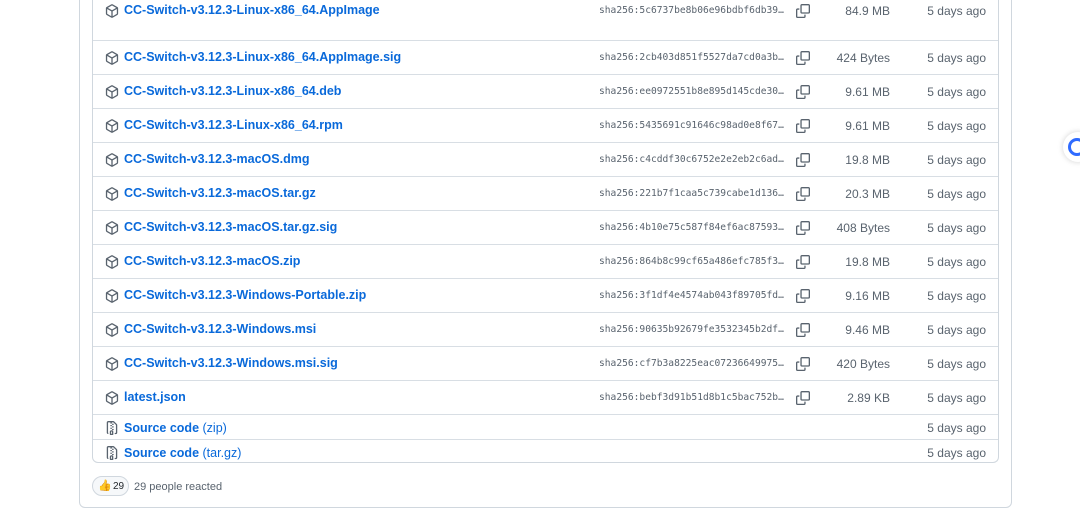  Describe the element at coordinates (119, 486) in the screenshot. I see `reaction-count: 29` at that location.